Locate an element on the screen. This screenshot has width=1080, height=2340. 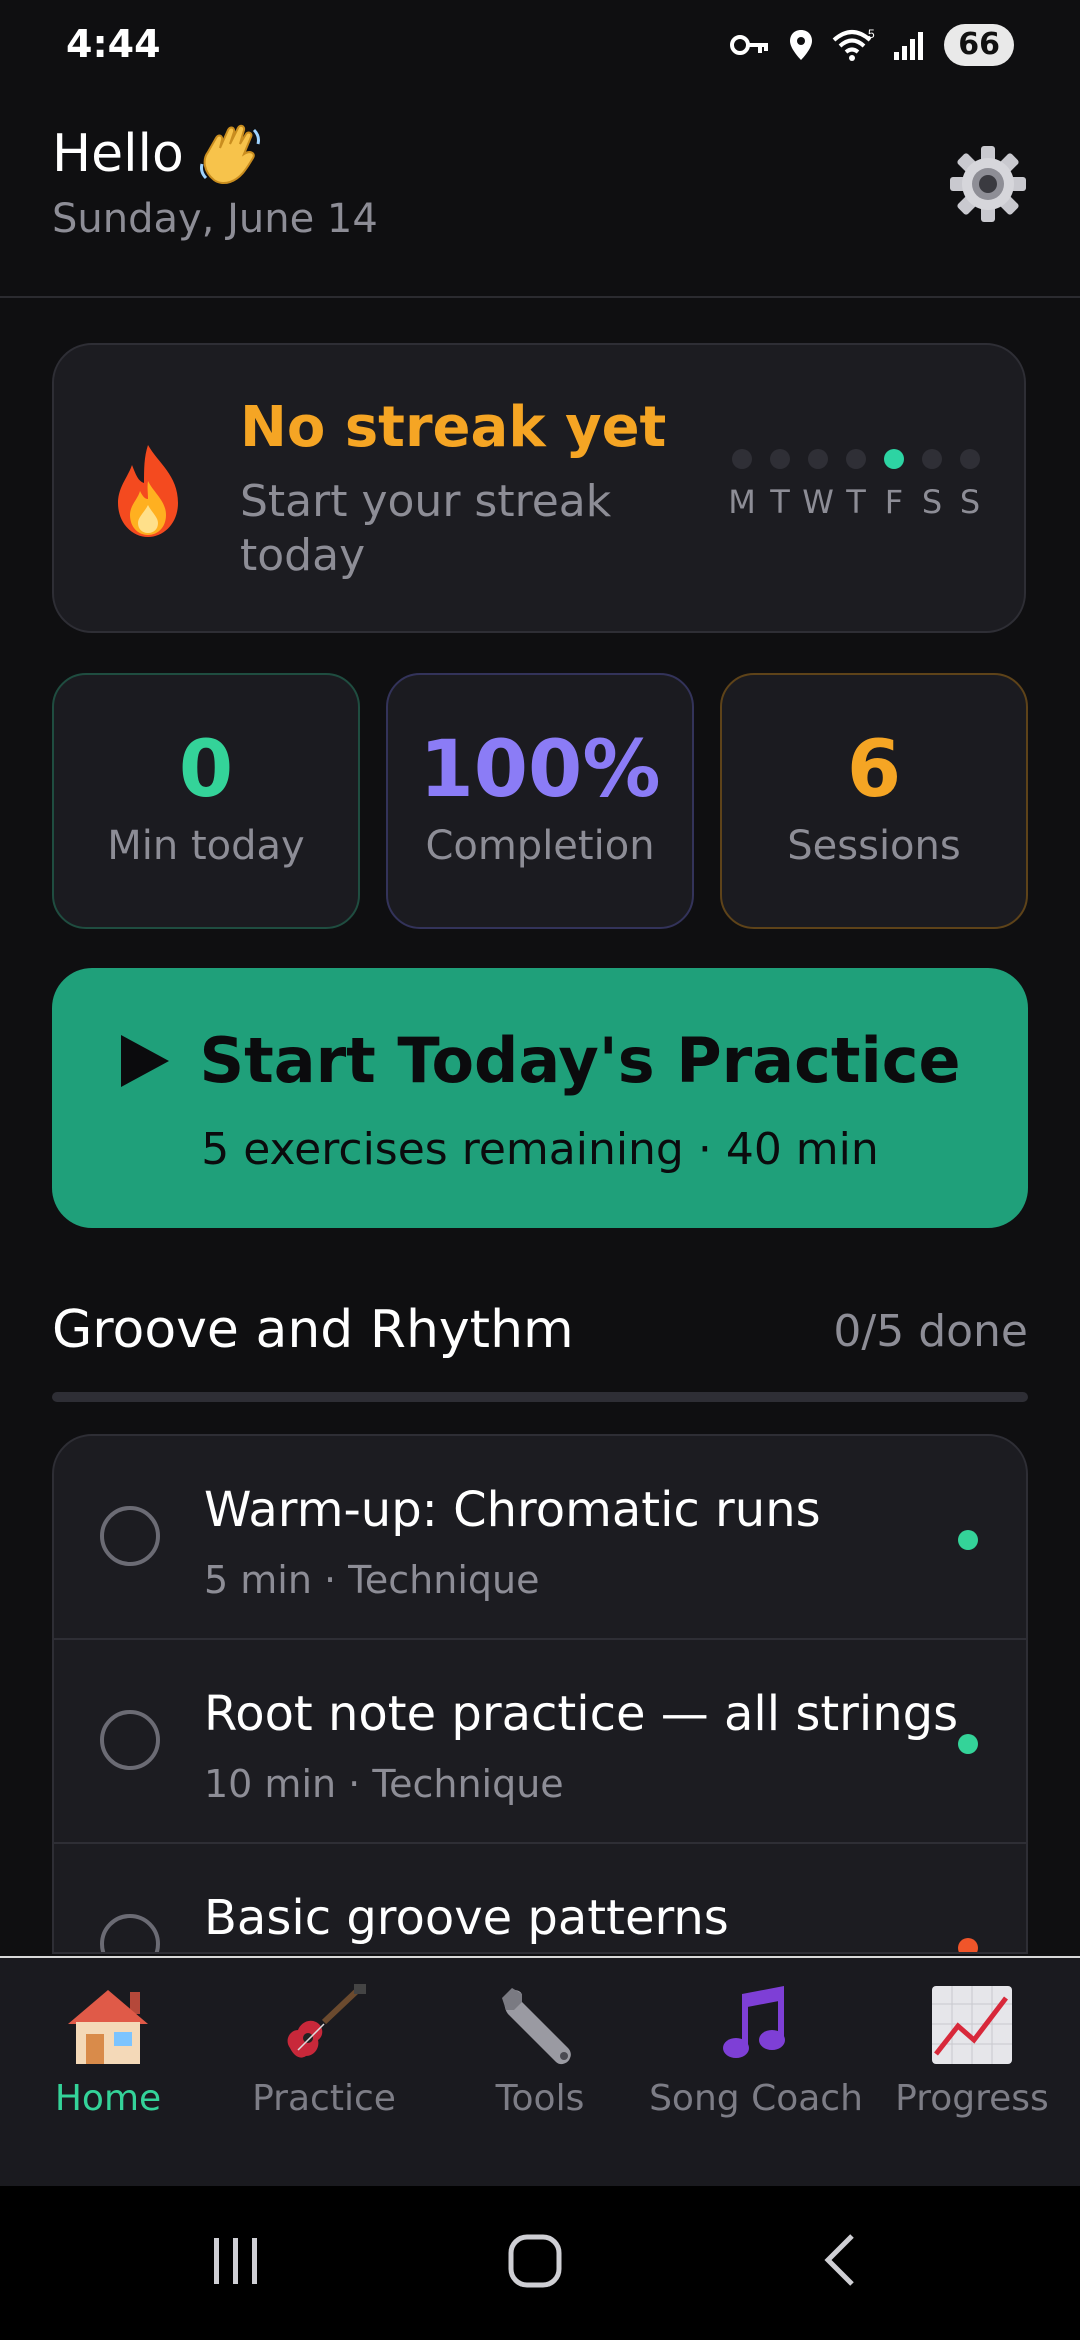
week-day: F is located at coordinates (894, 485).